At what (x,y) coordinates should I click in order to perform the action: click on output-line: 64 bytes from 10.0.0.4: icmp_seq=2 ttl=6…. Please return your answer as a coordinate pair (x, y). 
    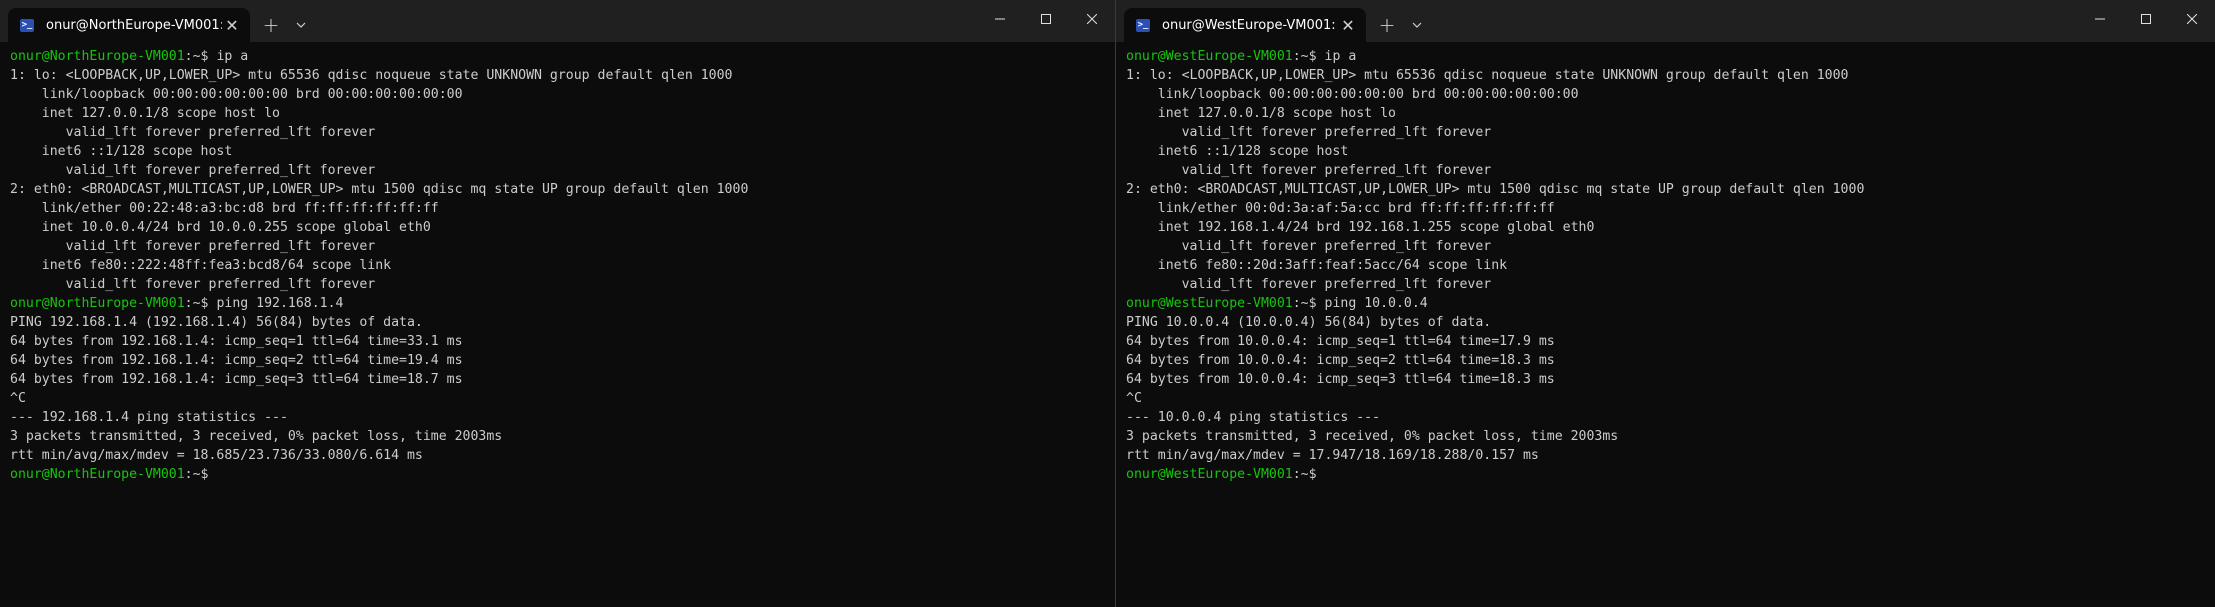
    Looking at the image, I should click on (1340, 360).